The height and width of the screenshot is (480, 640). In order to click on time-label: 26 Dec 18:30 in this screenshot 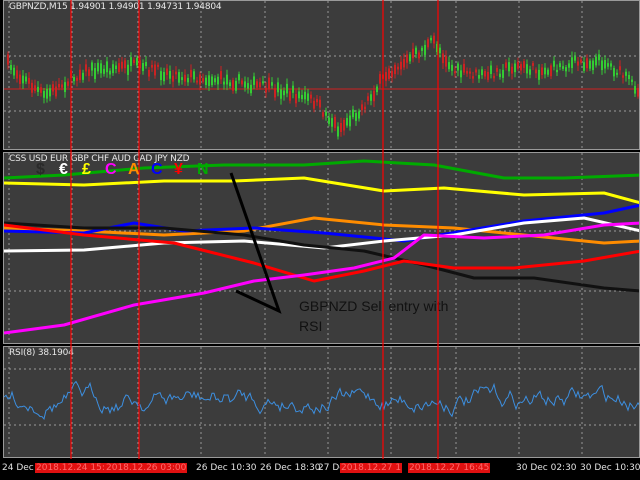, I will do `click(290, 468)`.